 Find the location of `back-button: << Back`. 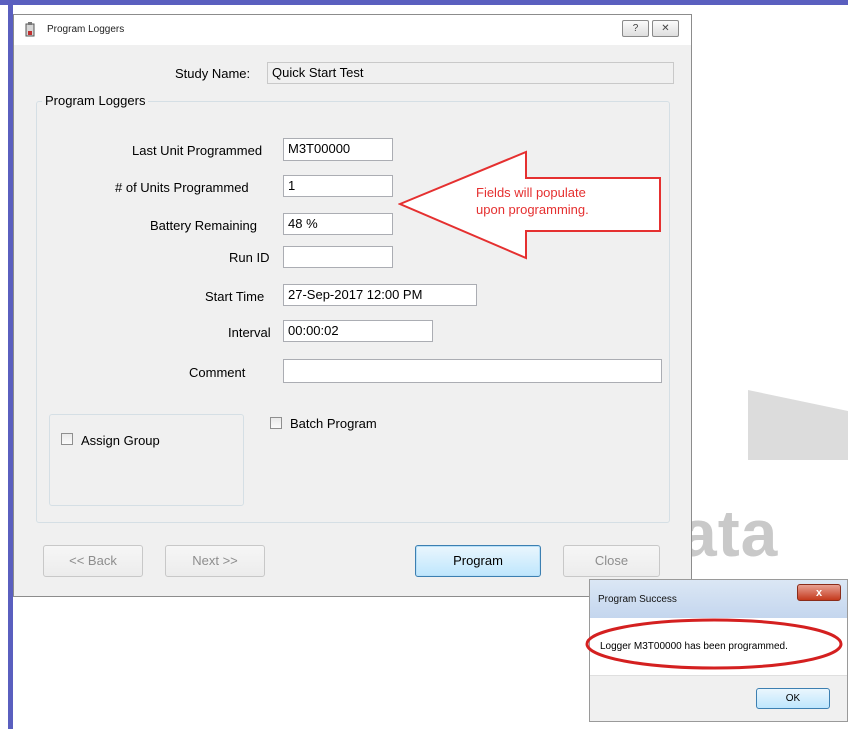

back-button: << Back is located at coordinates (93, 561).